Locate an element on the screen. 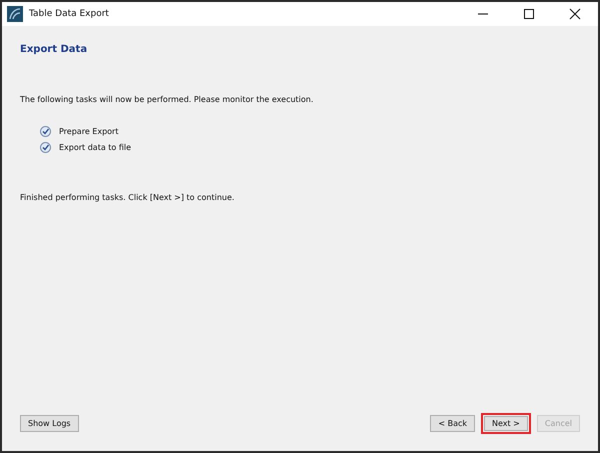  intro-text: The following tasks will now be performed. Please monitor the execution. is located at coordinates (167, 99).